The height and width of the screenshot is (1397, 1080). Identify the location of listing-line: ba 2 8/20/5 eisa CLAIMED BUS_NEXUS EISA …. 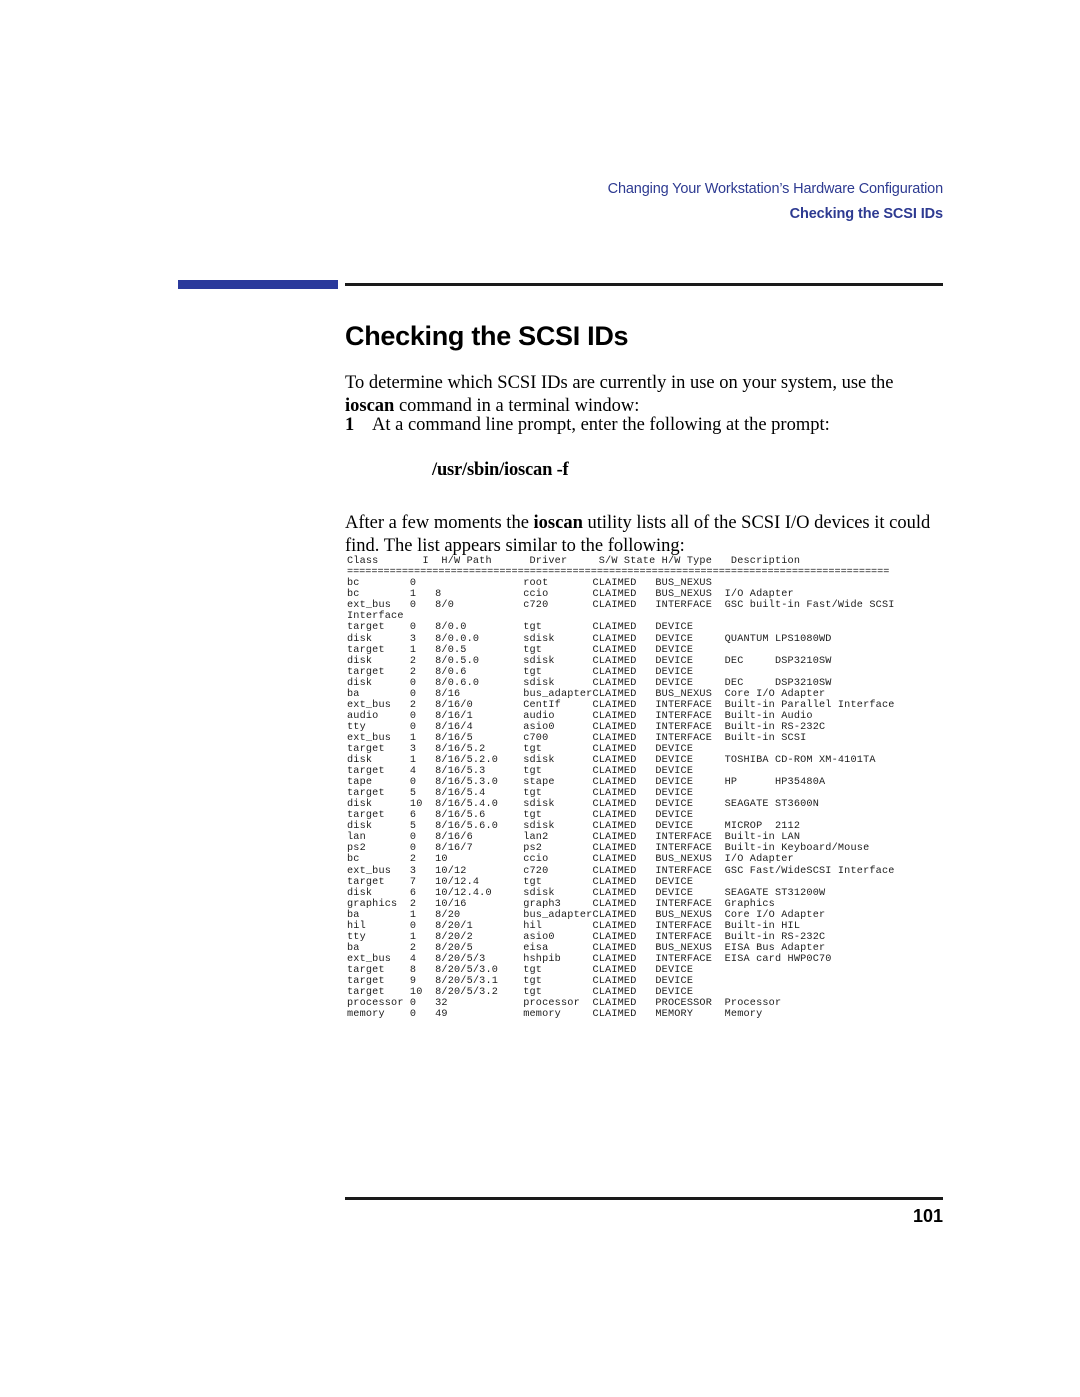
(586, 948).